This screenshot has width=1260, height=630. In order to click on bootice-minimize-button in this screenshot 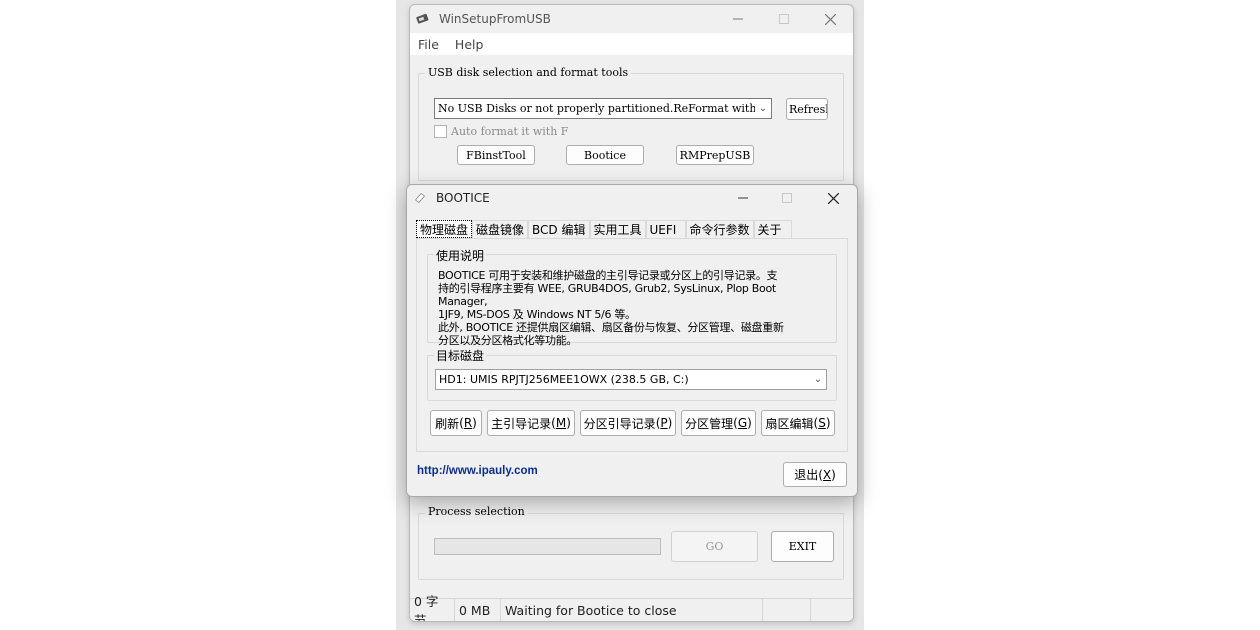, I will do `click(743, 198)`.